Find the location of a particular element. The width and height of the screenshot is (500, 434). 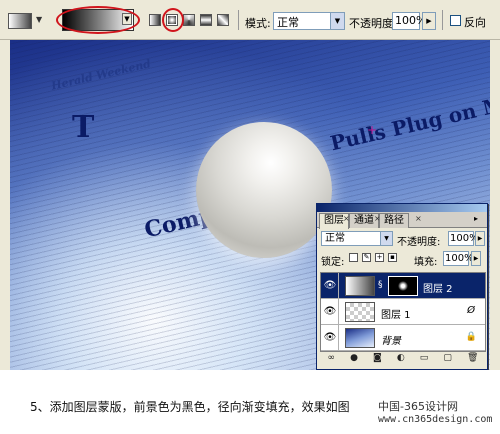

layer-row: 👁 图层 1 Ø is located at coordinates (403, 312).